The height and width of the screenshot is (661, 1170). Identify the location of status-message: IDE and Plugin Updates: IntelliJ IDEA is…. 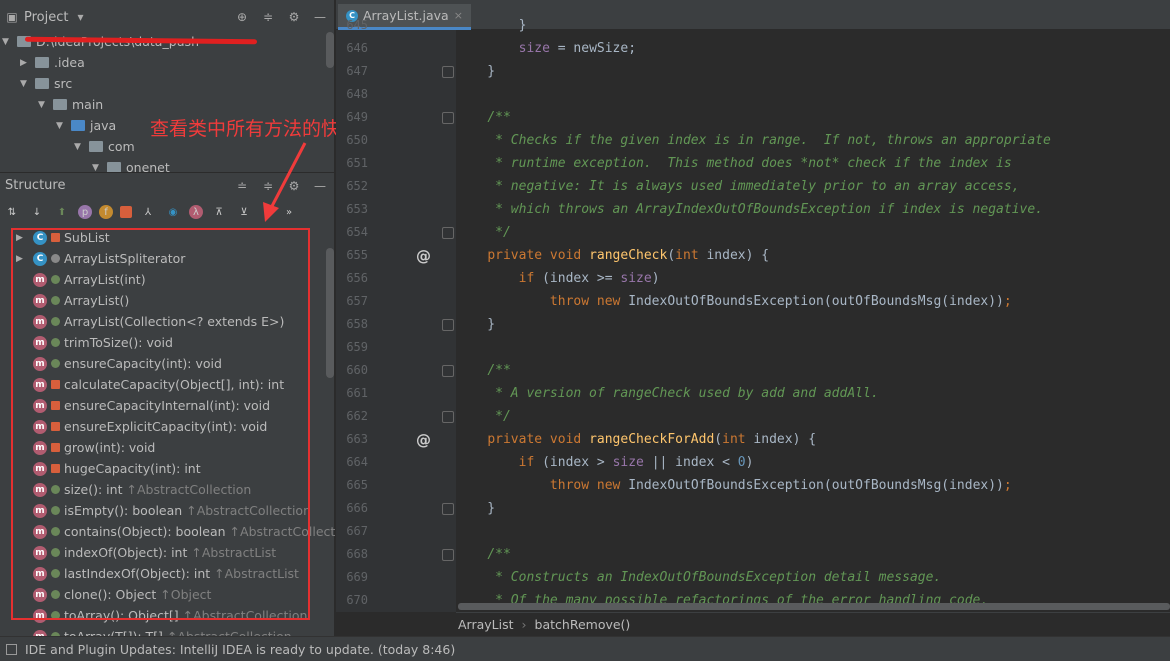
(240, 649).